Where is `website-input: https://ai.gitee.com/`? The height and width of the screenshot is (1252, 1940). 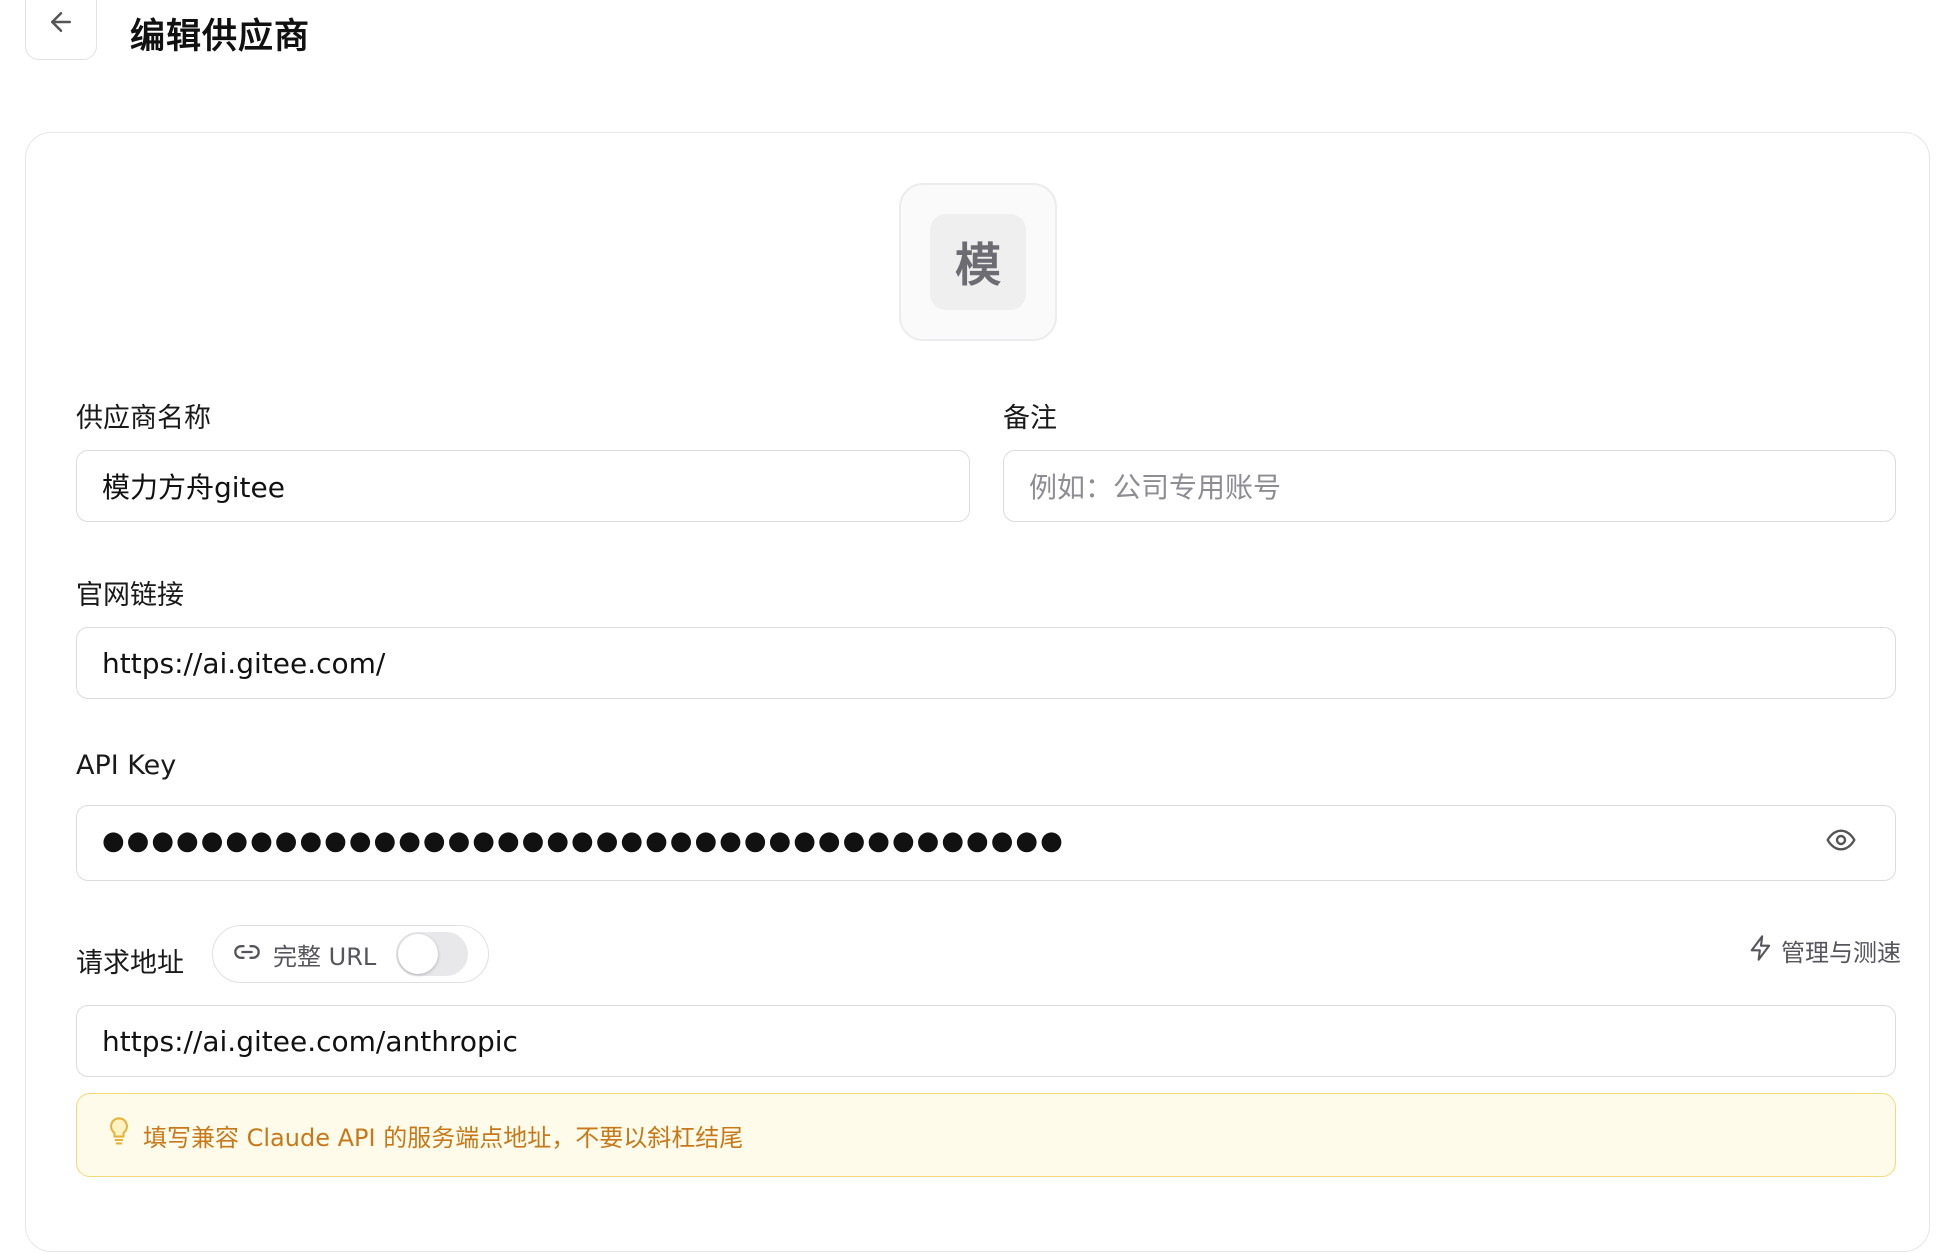
website-input: https://ai.gitee.com/ is located at coordinates (986, 663).